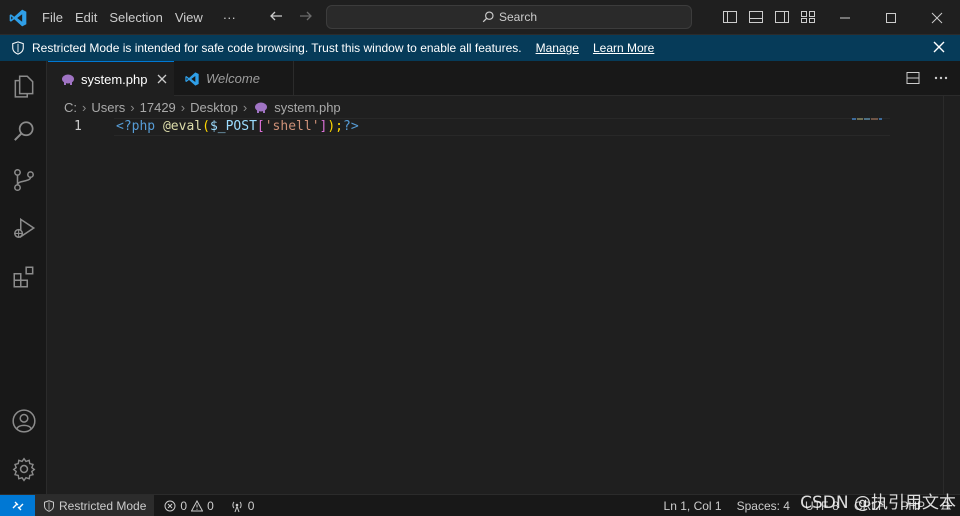 The image size is (960, 516). I want to click on breadcrumb-item: system.php, so click(307, 107).